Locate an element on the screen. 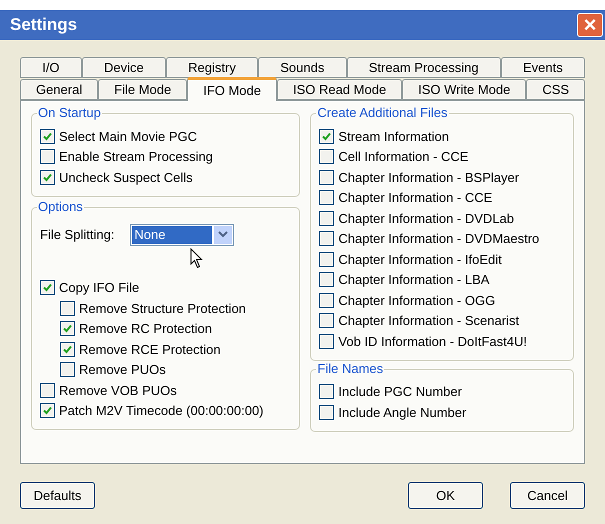 The image size is (605, 524). tab: File Mode is located at coordinates (143, 89).